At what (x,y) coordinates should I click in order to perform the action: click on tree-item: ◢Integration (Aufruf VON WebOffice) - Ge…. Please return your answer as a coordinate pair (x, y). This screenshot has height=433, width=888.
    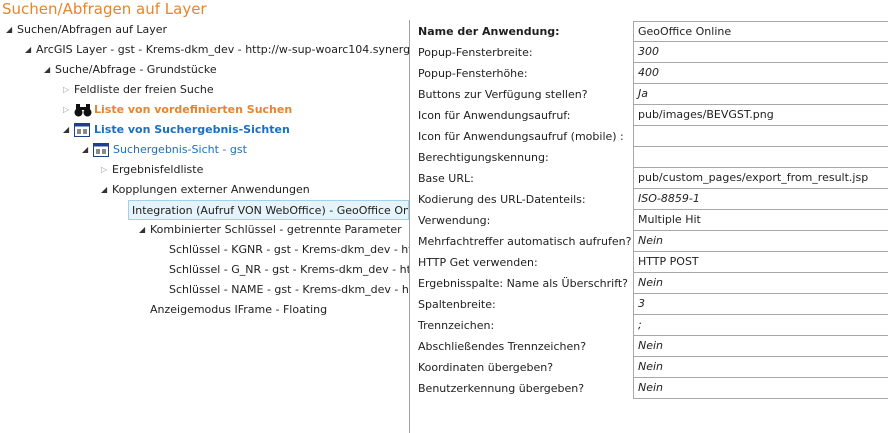
    Looking at the image, I should click on (268, 210).